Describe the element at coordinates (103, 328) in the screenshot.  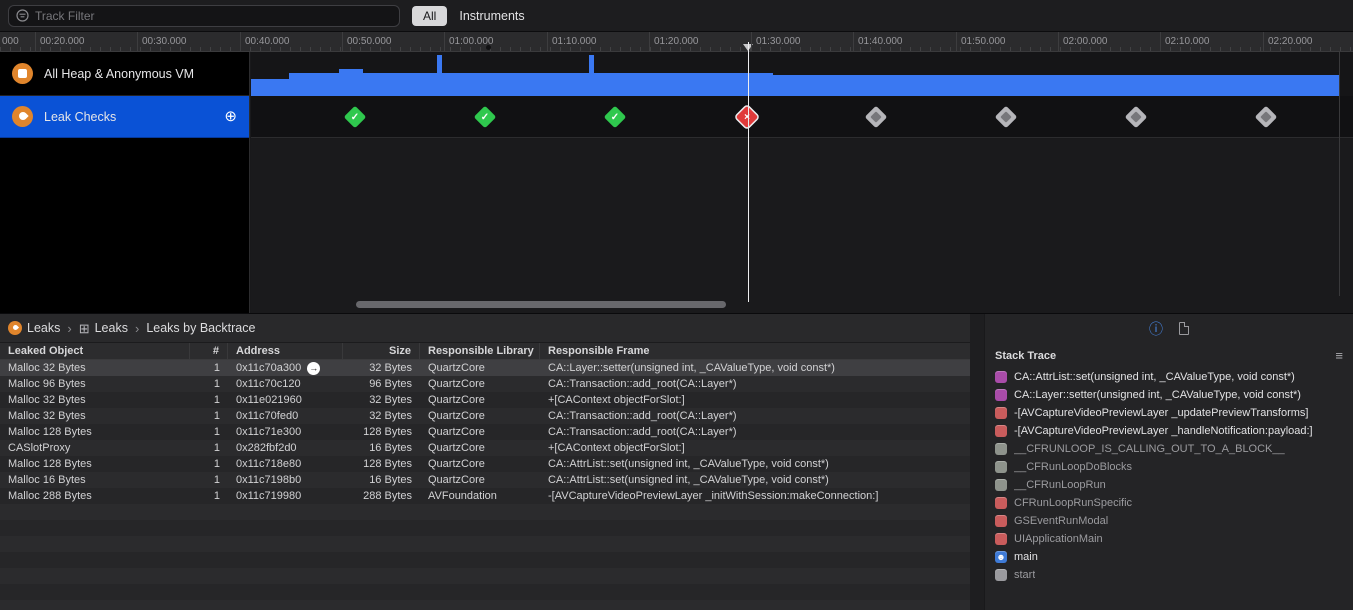
I see `breadcrumb-item-leaks-table: ⊞ Leaks` at that location.